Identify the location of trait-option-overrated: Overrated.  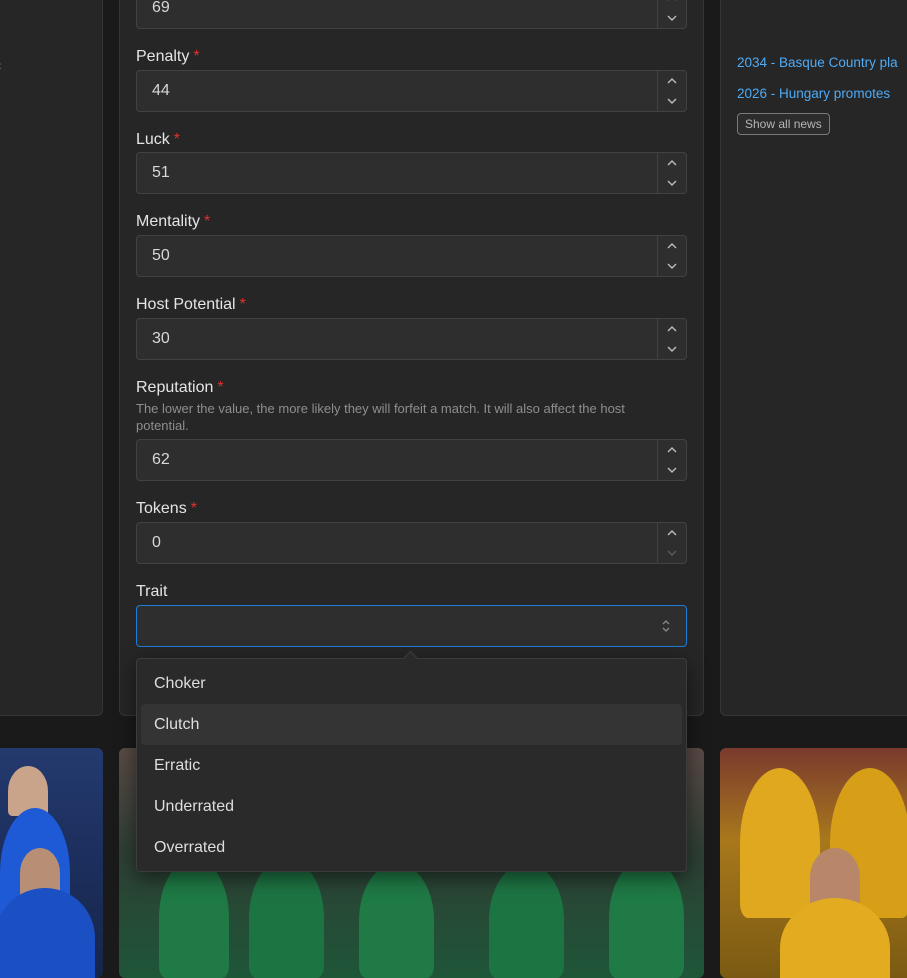
(411, 847).